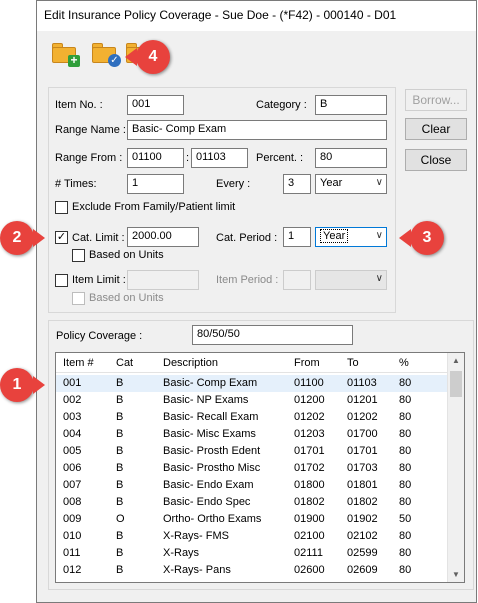 Image resolution: width=478 pixels, height=603 pixels. Describe the element at coordinates (362, 451) in the screenshot. I see `table-cell: 01701` at that location.